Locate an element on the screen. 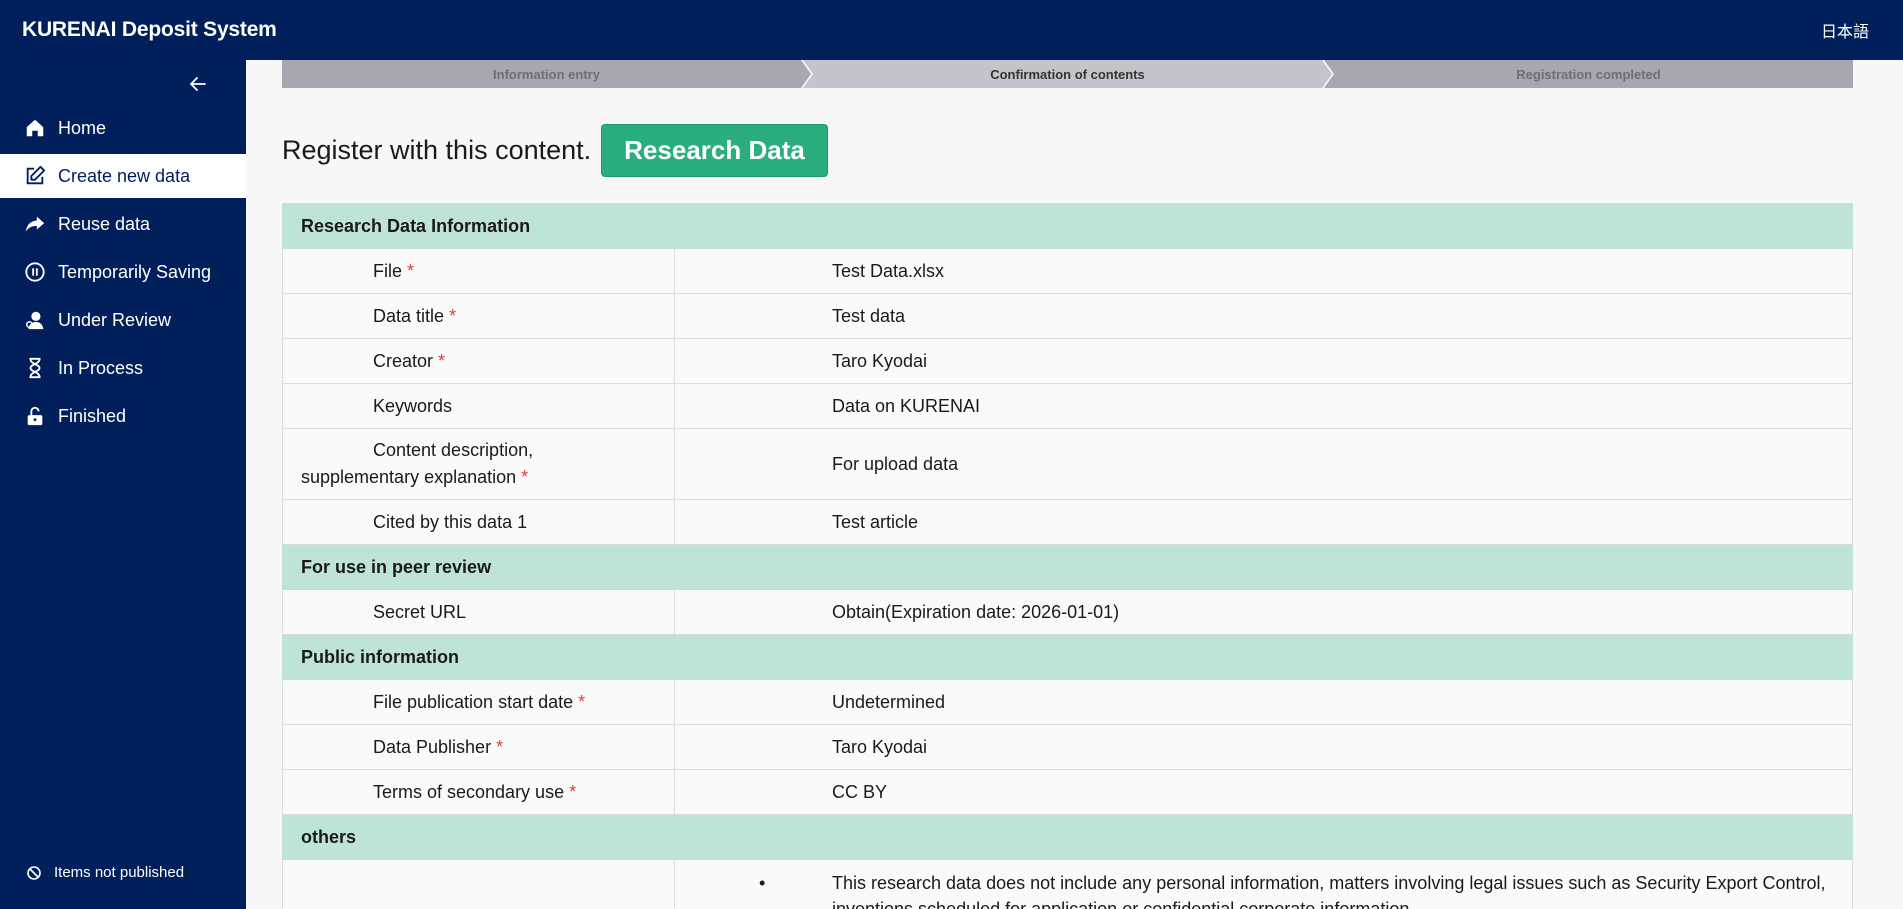  sidebar-item-label: Finished is located at coordinates (92, 415).